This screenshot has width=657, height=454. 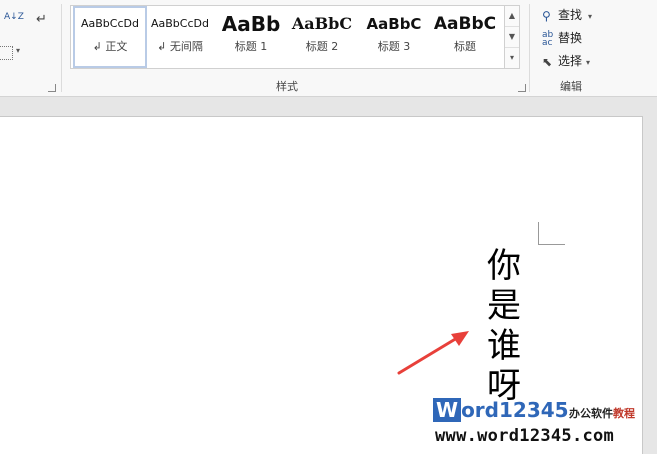 I want to click on replace-label: 替换, so click(x=570, y=38).